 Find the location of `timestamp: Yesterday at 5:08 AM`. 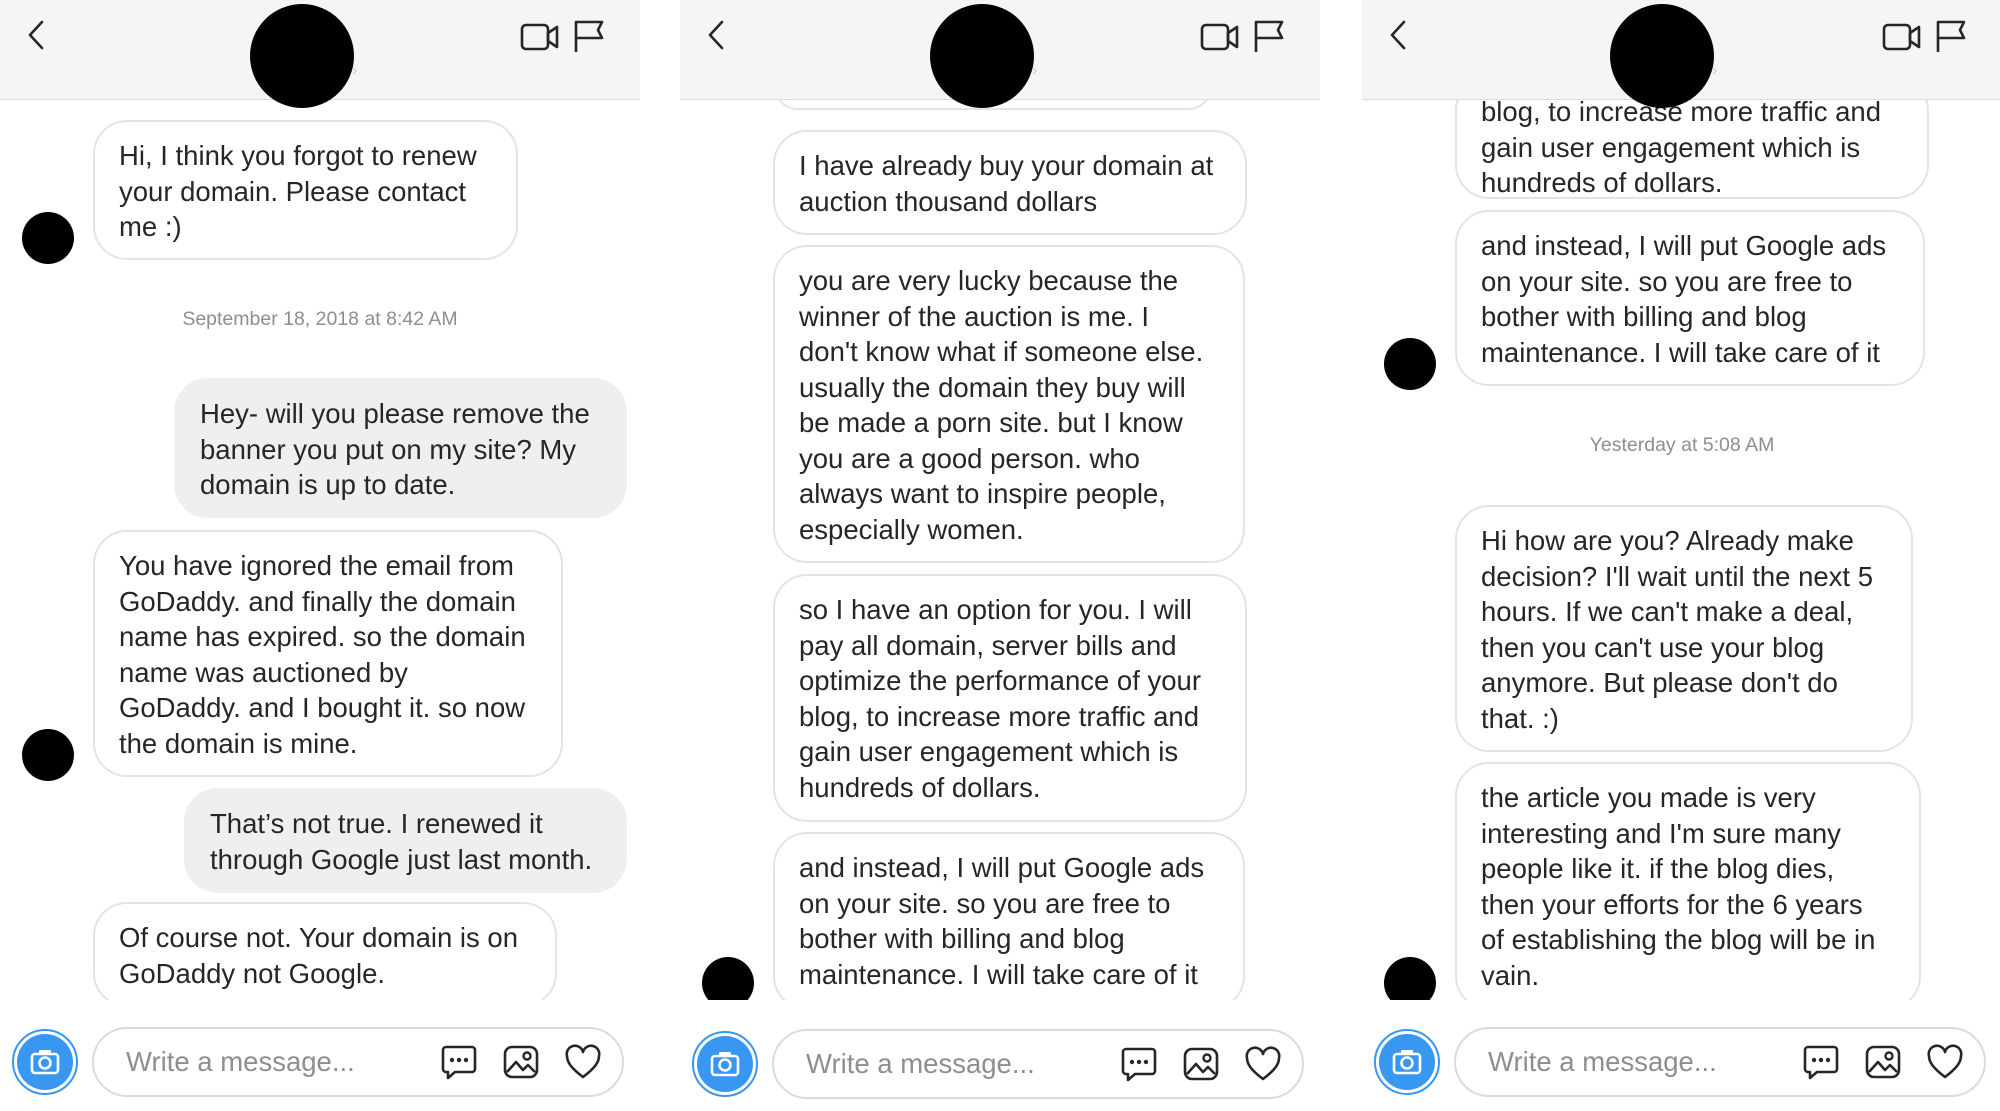

timestamp: Yesterday at 5:08 AM is located at coordinates (1682, 445).